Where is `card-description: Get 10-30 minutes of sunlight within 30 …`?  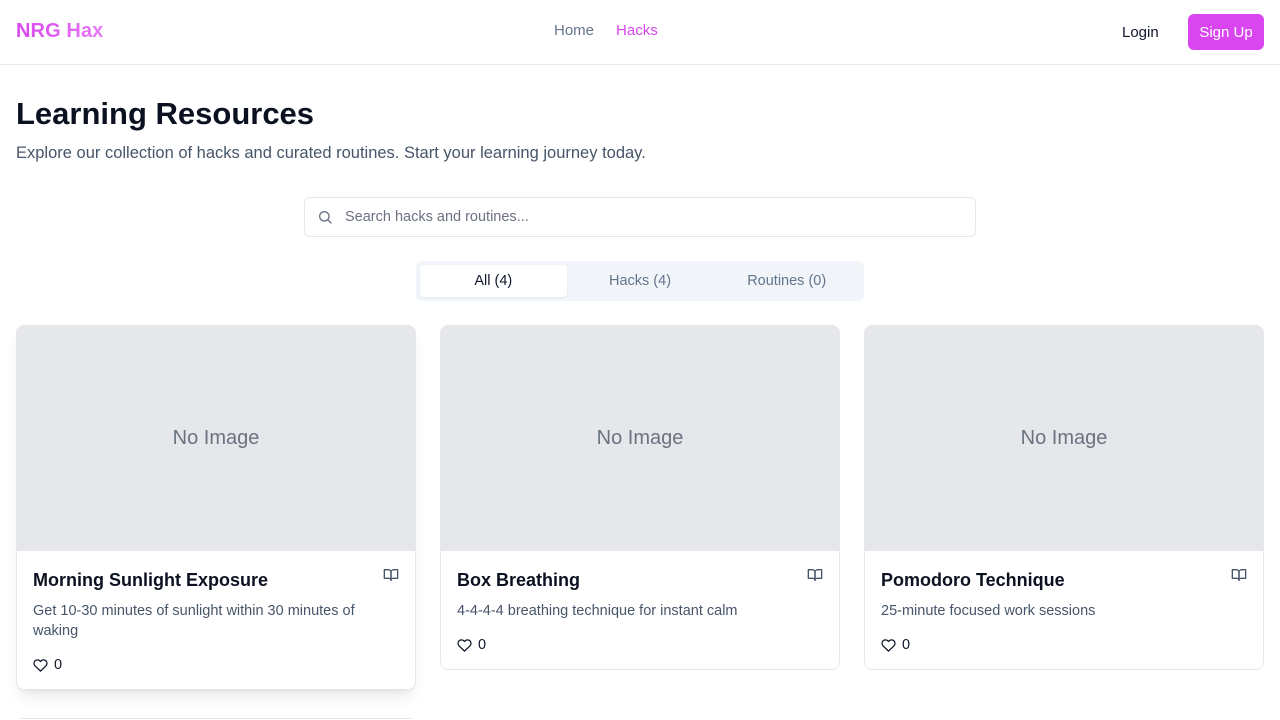
card-description: Get 10-30 minutes of sunlight within 30 … is located at coordinates (194, 621).